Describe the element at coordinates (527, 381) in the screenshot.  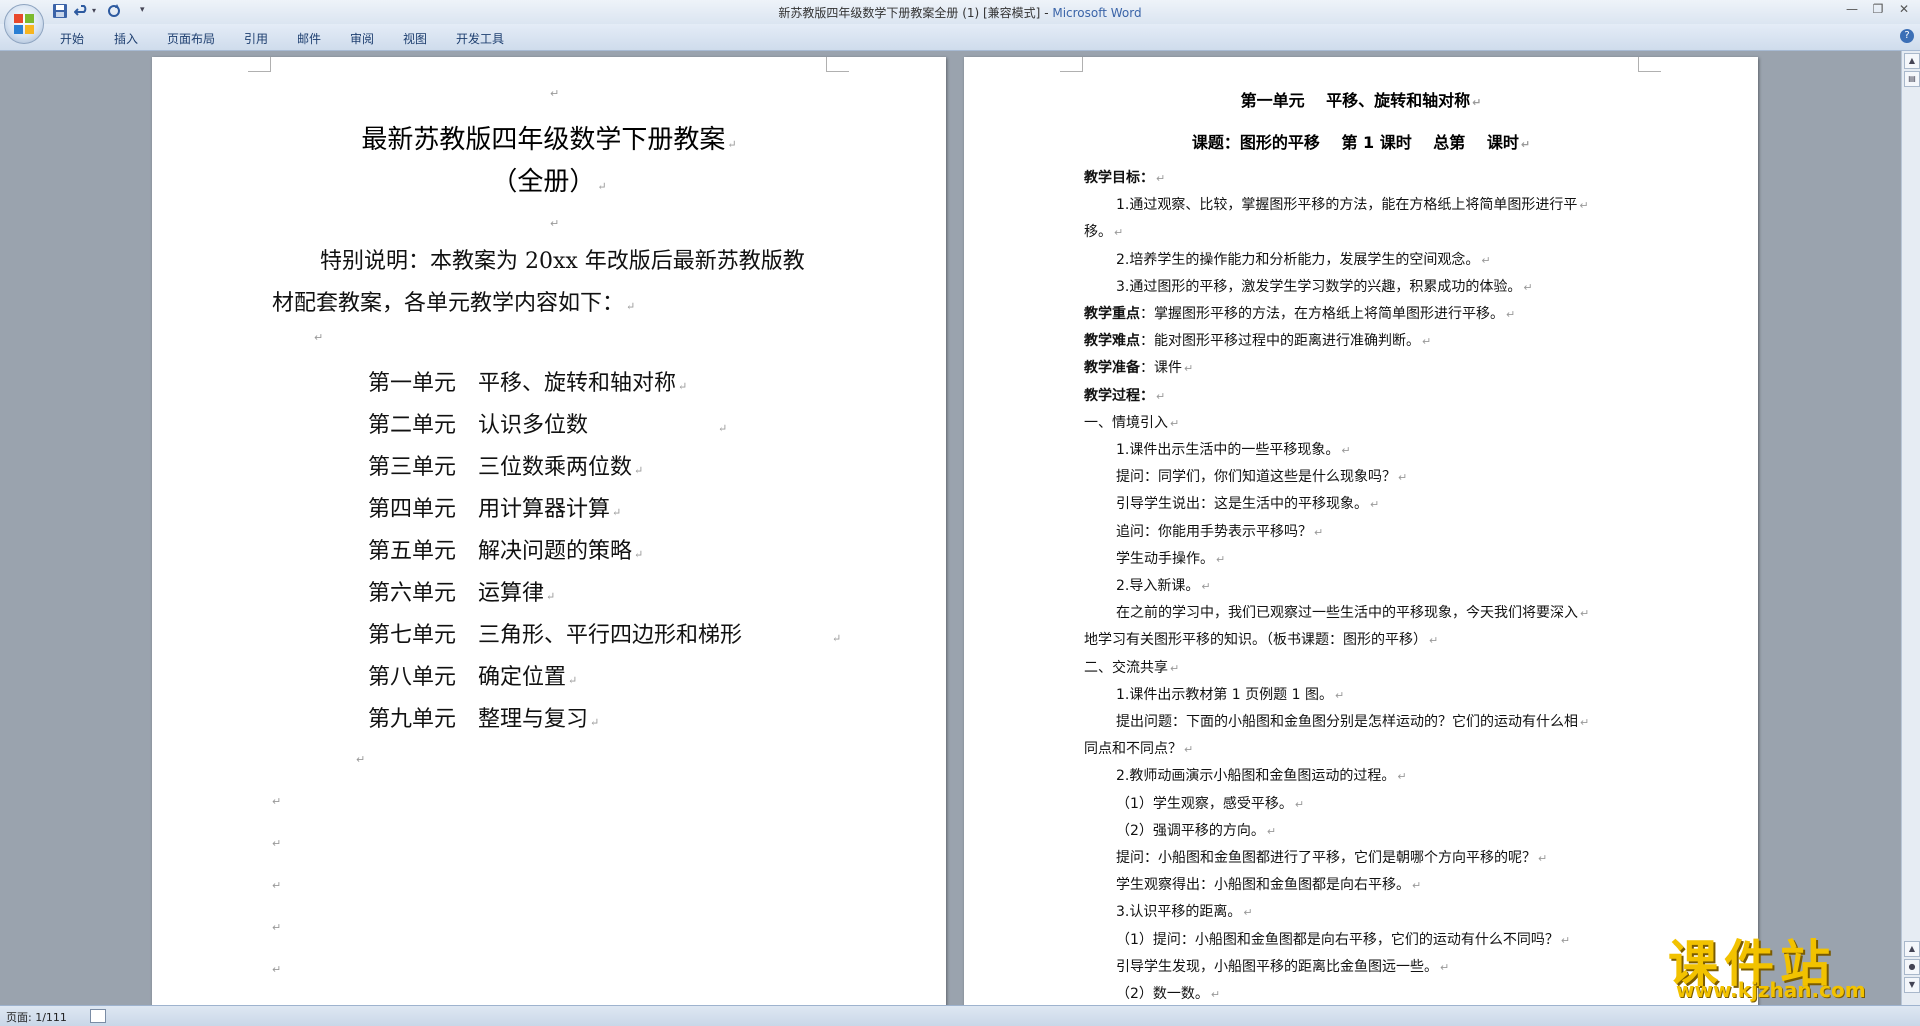
I see `unit-item: 第一单元 平移、旋转和轴对称 ↵` at that location.